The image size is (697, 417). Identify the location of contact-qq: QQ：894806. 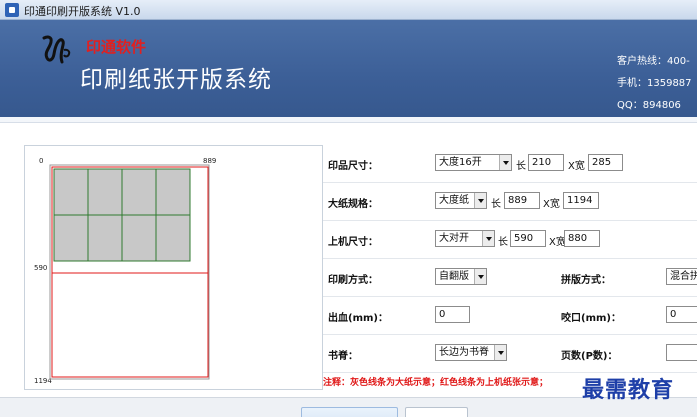
(649, 105).